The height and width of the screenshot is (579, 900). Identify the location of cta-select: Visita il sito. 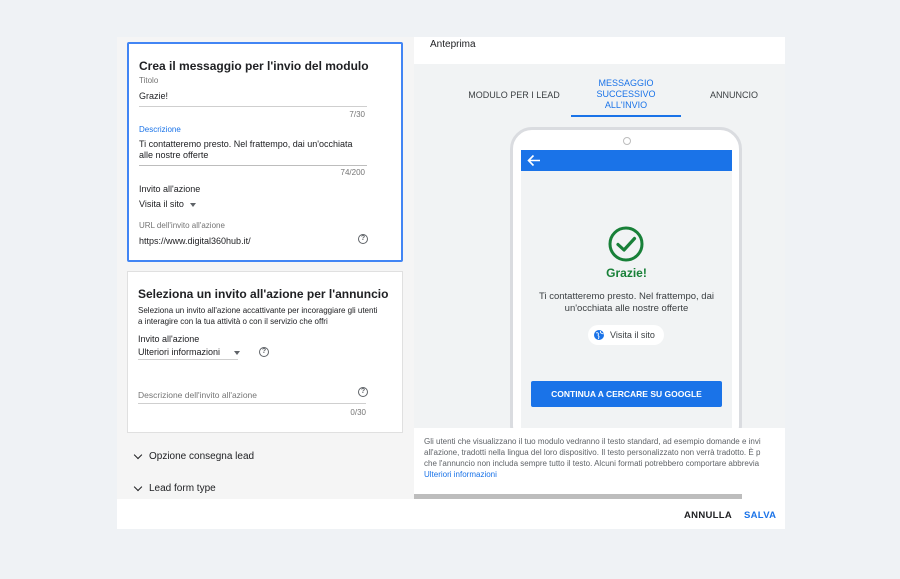
(167, 204).